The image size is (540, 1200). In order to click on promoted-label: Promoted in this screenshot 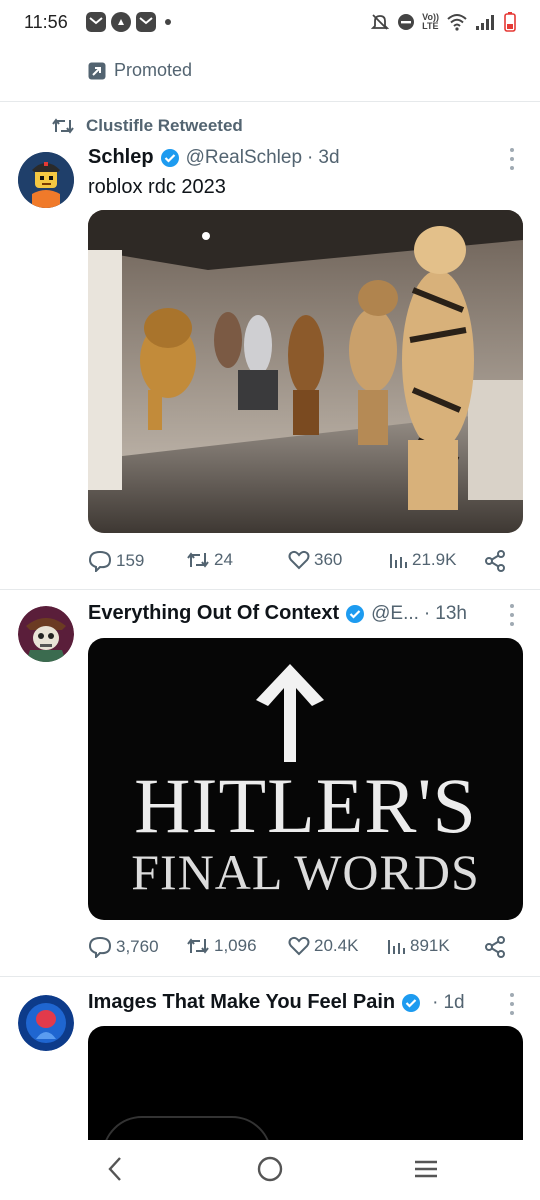, I will do `click(153, 70)`.